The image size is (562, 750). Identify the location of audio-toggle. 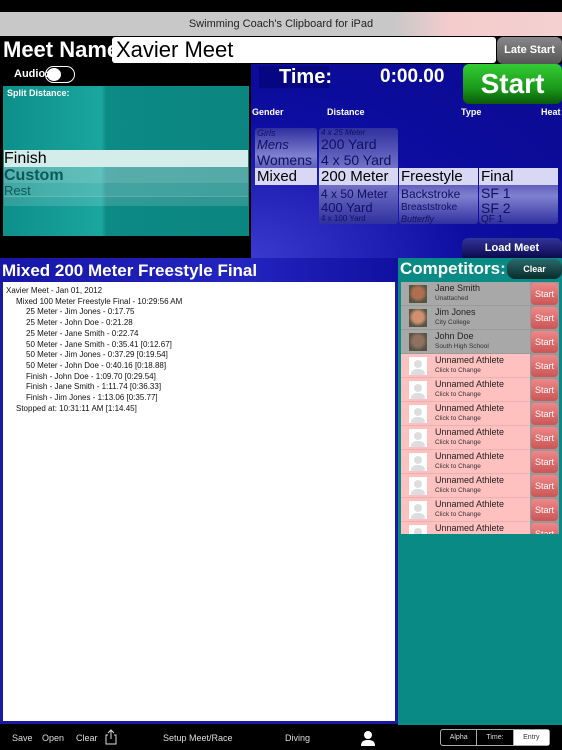
(60, 74).